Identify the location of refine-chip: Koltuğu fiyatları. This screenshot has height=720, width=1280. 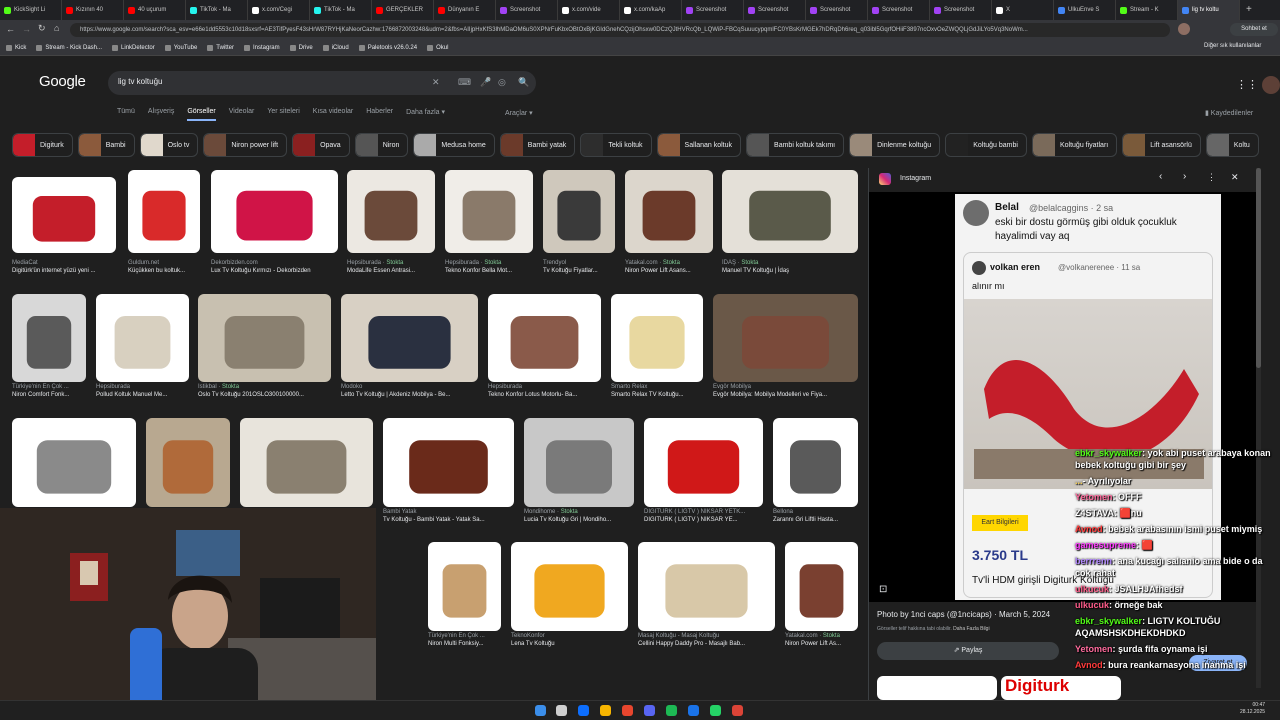
(1074, 145).